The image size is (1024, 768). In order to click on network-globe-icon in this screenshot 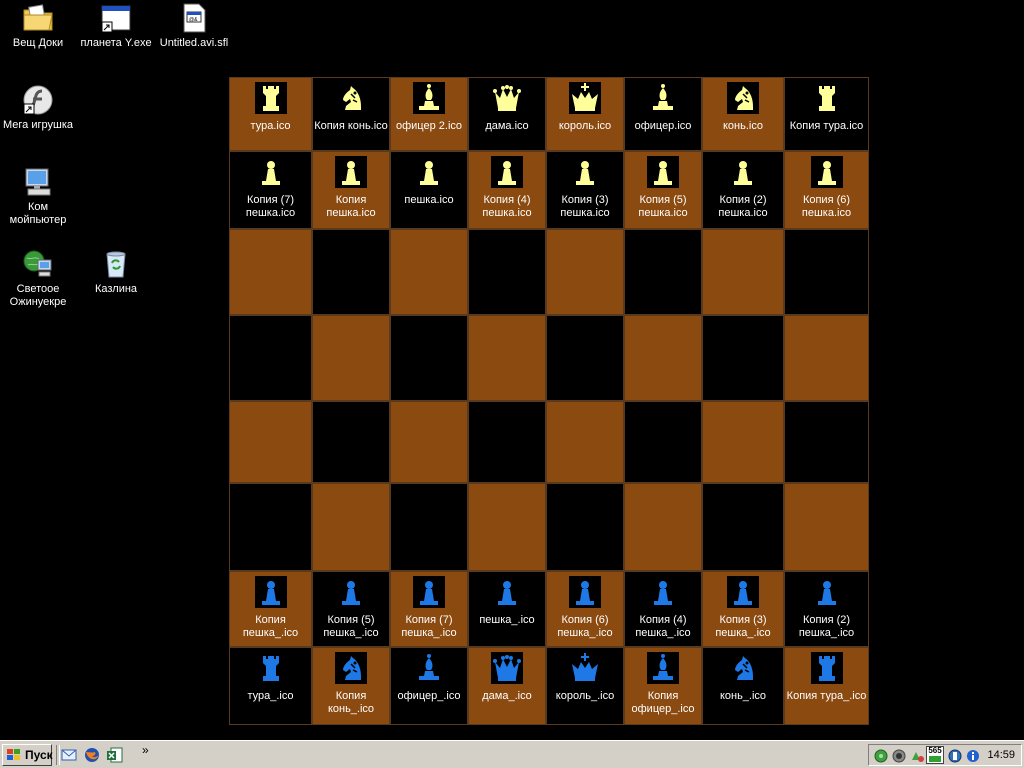, I will do `click(37, 263)`.